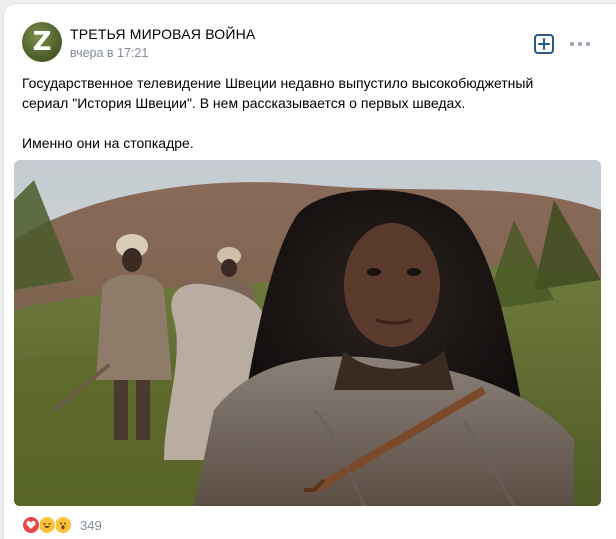  I want to click on post-text-line: Именно они на стопкадре., so click(108, 143).